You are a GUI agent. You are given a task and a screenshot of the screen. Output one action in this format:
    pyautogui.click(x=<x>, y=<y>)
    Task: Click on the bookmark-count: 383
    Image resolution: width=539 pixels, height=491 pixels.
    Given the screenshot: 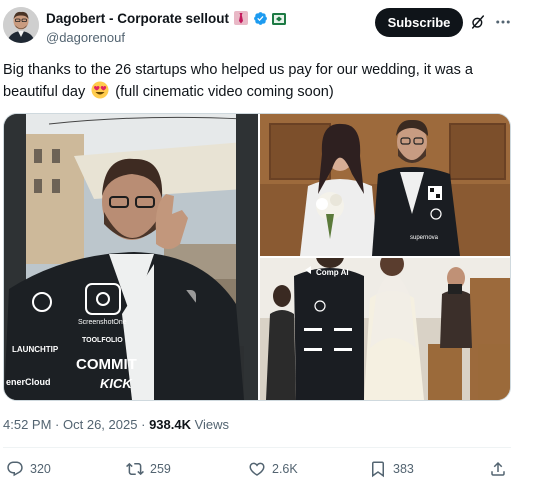 What is the action you would take?
    pyautogui.click(x=403, y=469)
    